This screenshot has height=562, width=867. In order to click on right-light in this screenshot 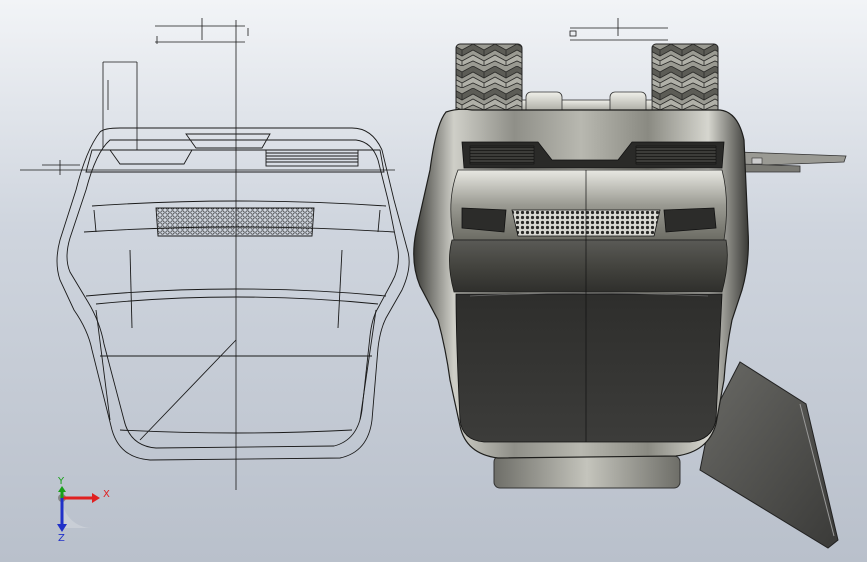, I will do `click(690, 220)`.